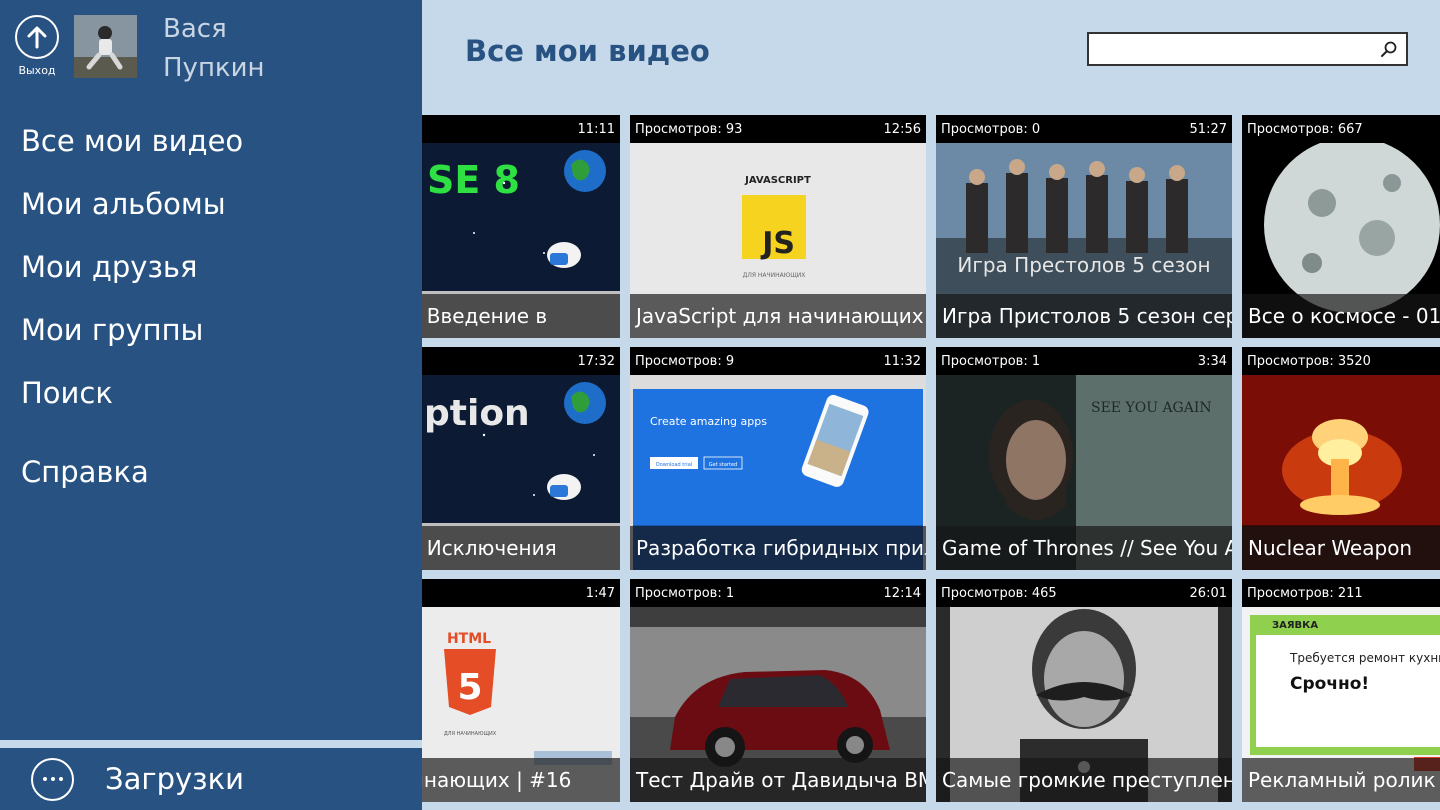 The height and width of the screenshot is (810, 1440). Describe the element at coordinates (902, 129) in the screenshot. I see `duration: 12:56` at that location.